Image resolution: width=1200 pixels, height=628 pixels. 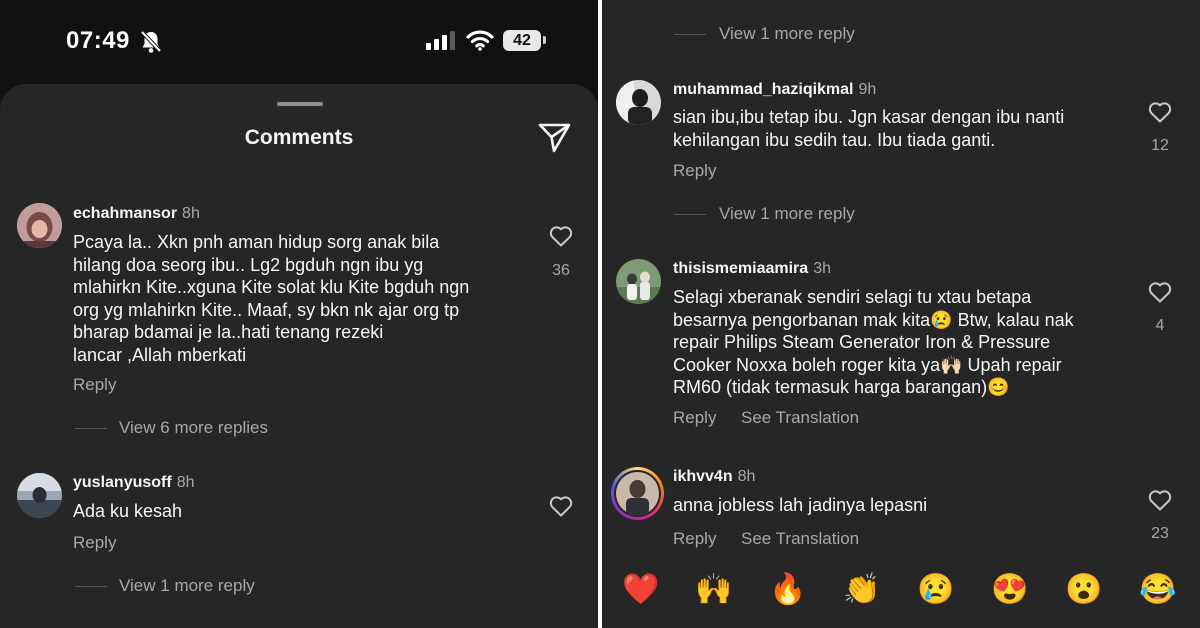 What do you see at coordinates (151, 41) in the screenshot?
I see `bell-muted-icon` at bounding box center [151, 41].